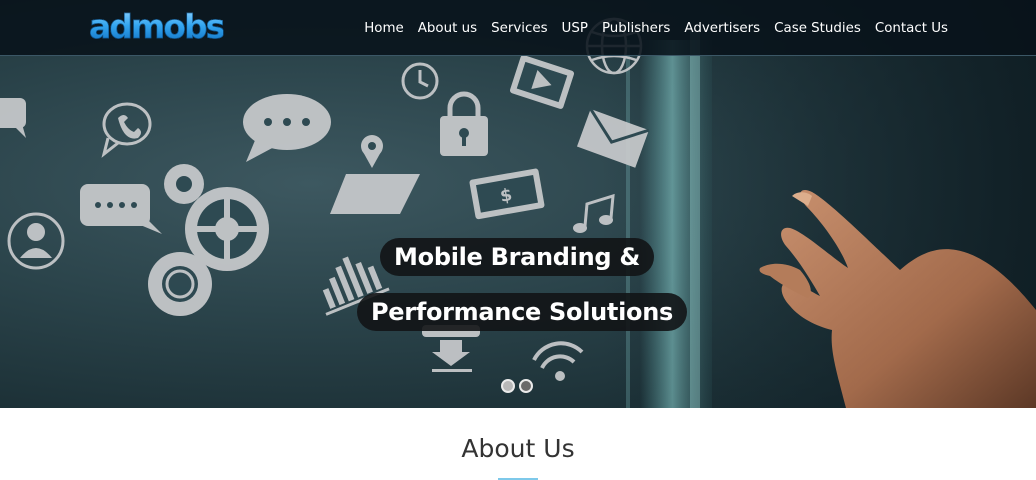 This screenshot has width=1036, height=480. Describe the element at coordinates (121, 209) in the screenshot. I see `typing-bubble-icon` at that location.